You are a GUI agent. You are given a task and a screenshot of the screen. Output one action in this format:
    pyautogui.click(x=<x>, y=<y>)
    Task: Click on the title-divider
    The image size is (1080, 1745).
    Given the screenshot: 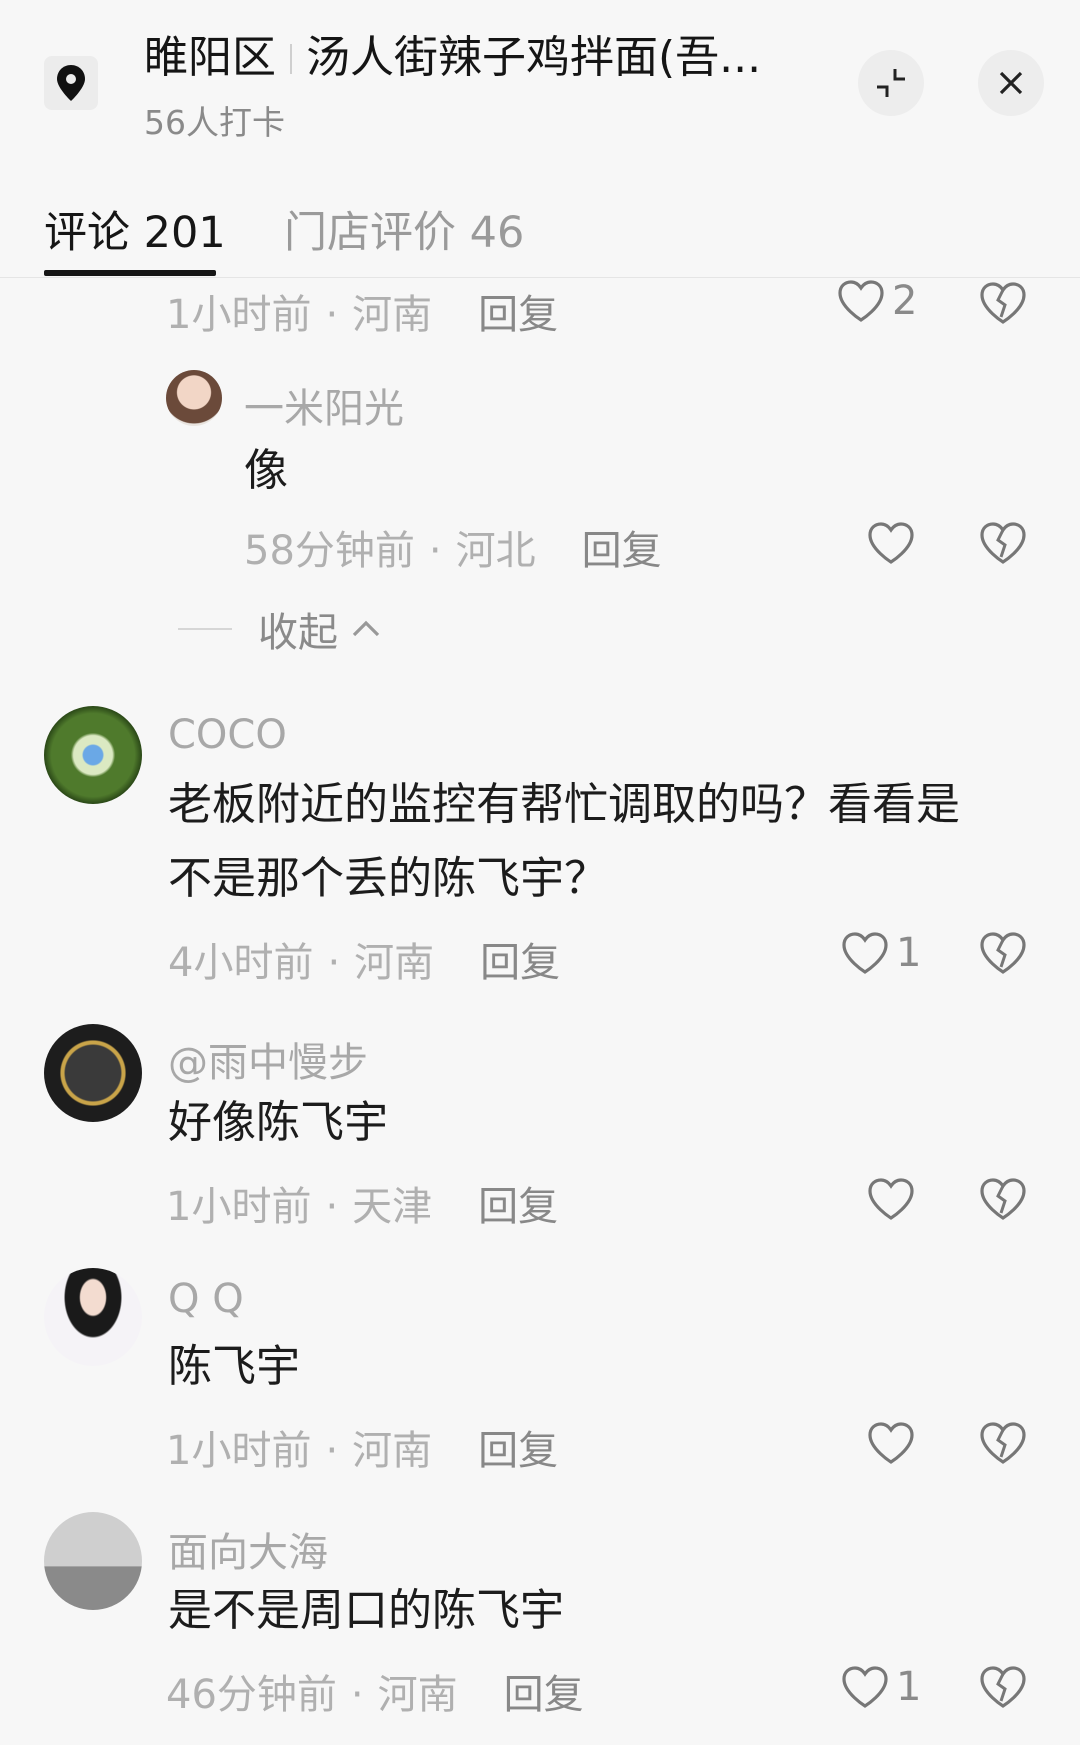 What is the action you would take?
    pyautogui.click(x=291, y=59)
    